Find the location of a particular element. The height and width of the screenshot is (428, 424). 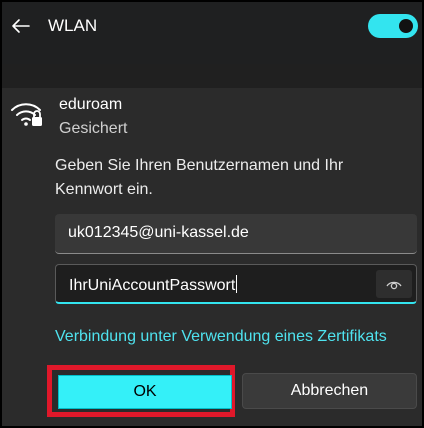

cancel-button: Abbrechen is located at coordinates (329, 391).